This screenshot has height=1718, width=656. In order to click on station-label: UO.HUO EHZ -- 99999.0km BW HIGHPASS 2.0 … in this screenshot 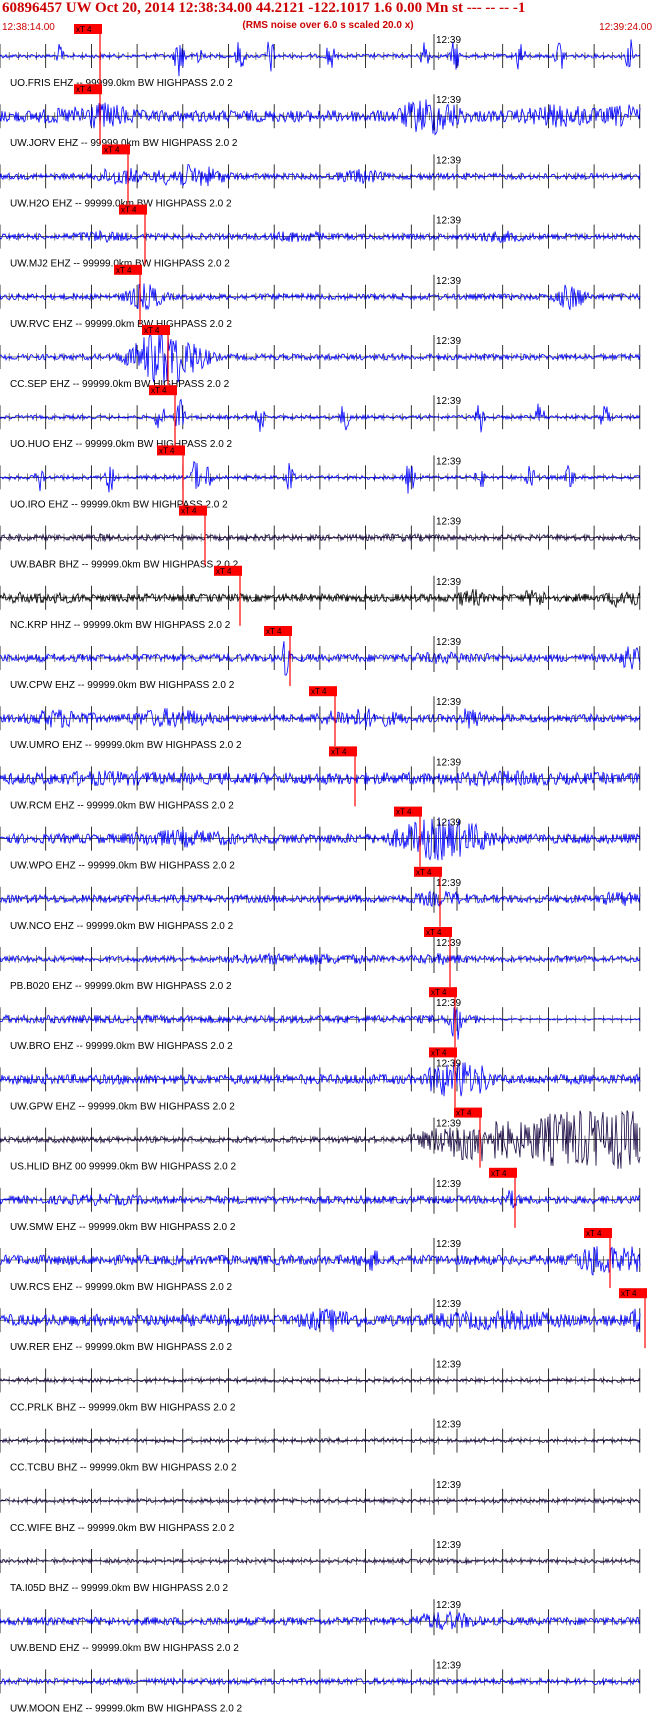, I will do `click(121, 444)`.